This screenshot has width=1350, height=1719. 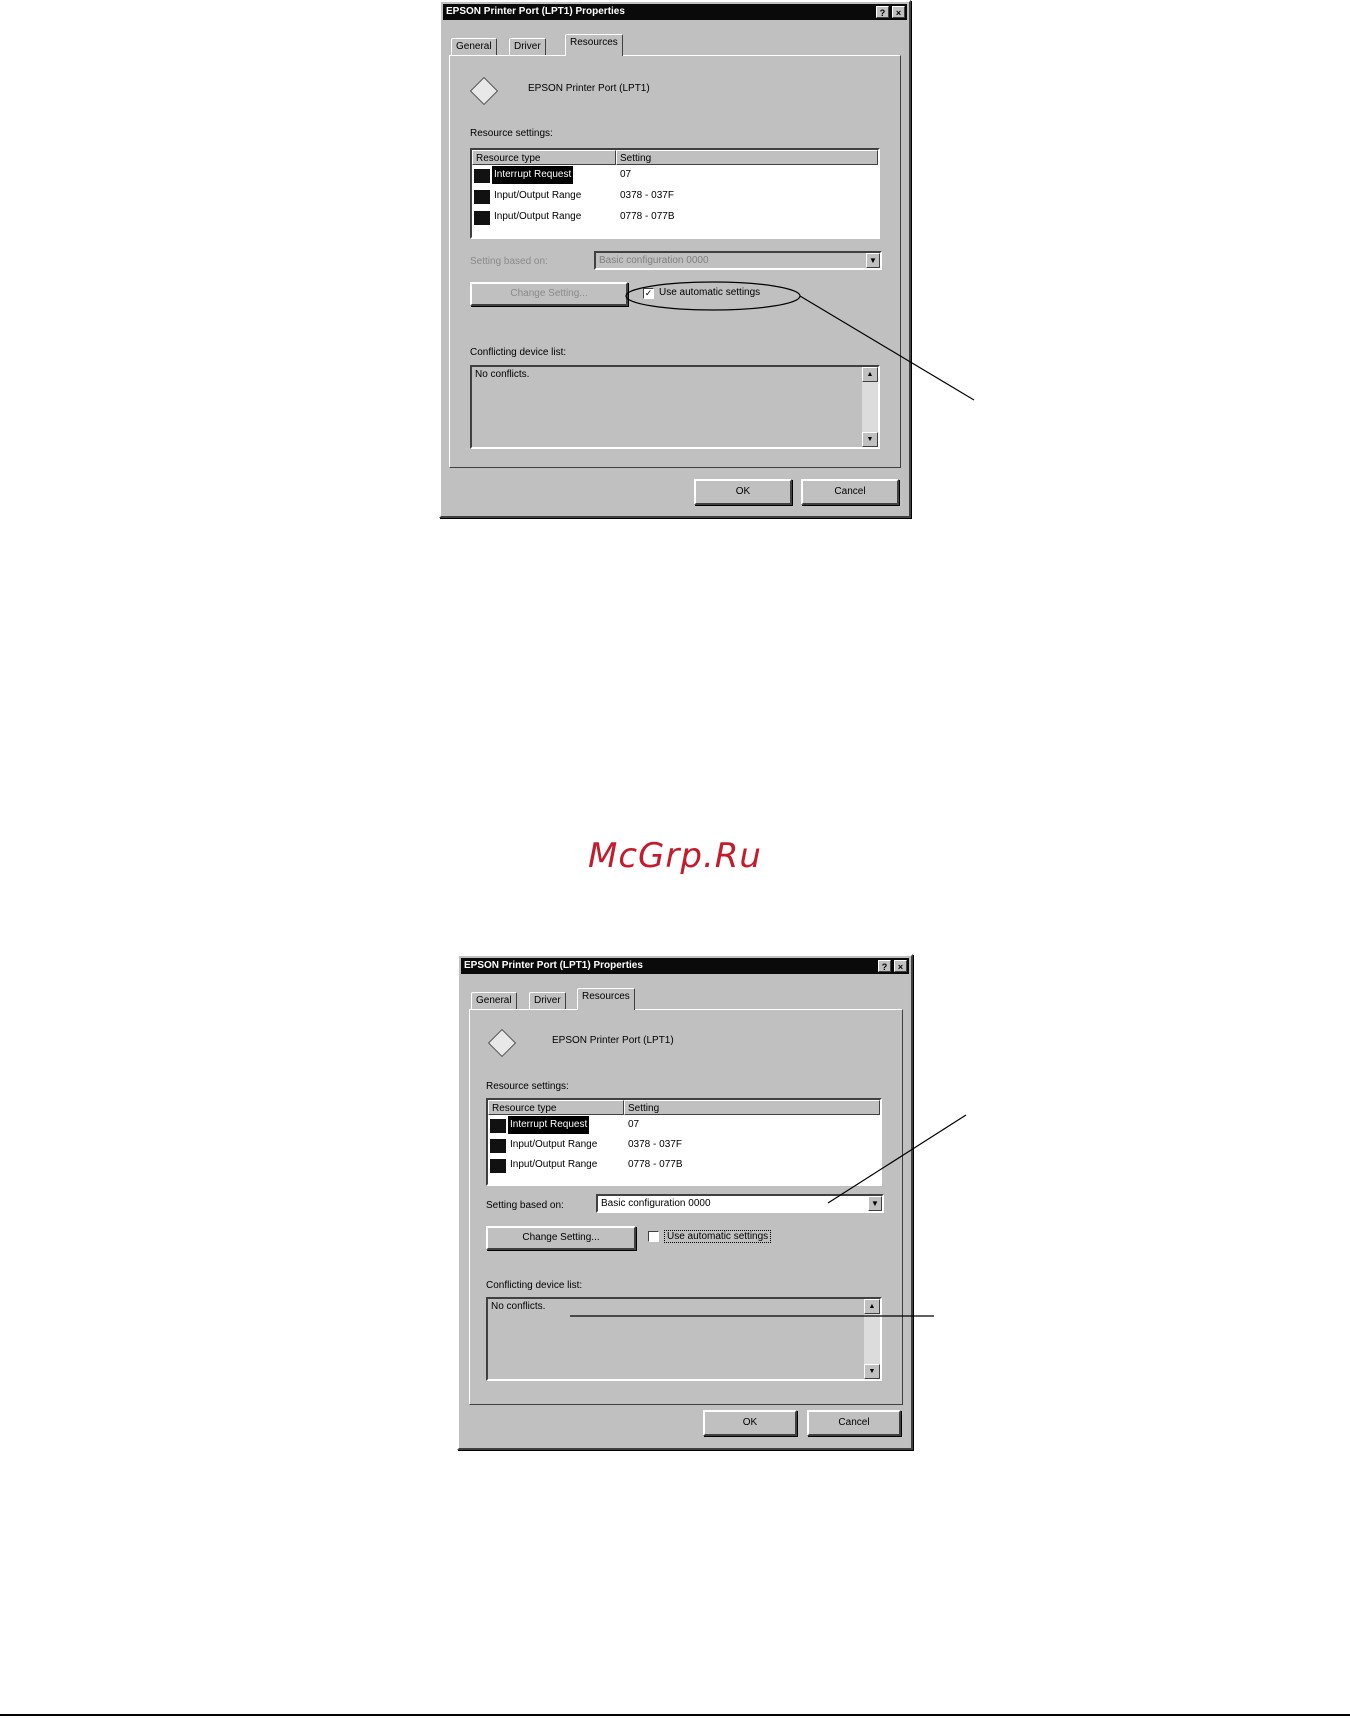 What do you see at coordinates (648, 293) in the screenshot?
I see `use-automatic-settings-checkbox: ✓` at bounding box center [648, 293].